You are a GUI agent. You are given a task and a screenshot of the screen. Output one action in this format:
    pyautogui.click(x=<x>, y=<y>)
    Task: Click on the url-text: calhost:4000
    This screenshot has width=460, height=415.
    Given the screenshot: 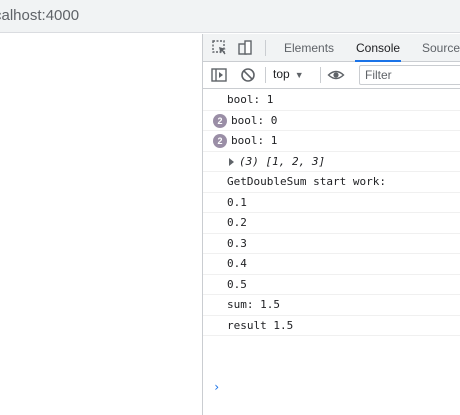 What is the action you would take?
    pyautogui.click(x=39, y=15)
    